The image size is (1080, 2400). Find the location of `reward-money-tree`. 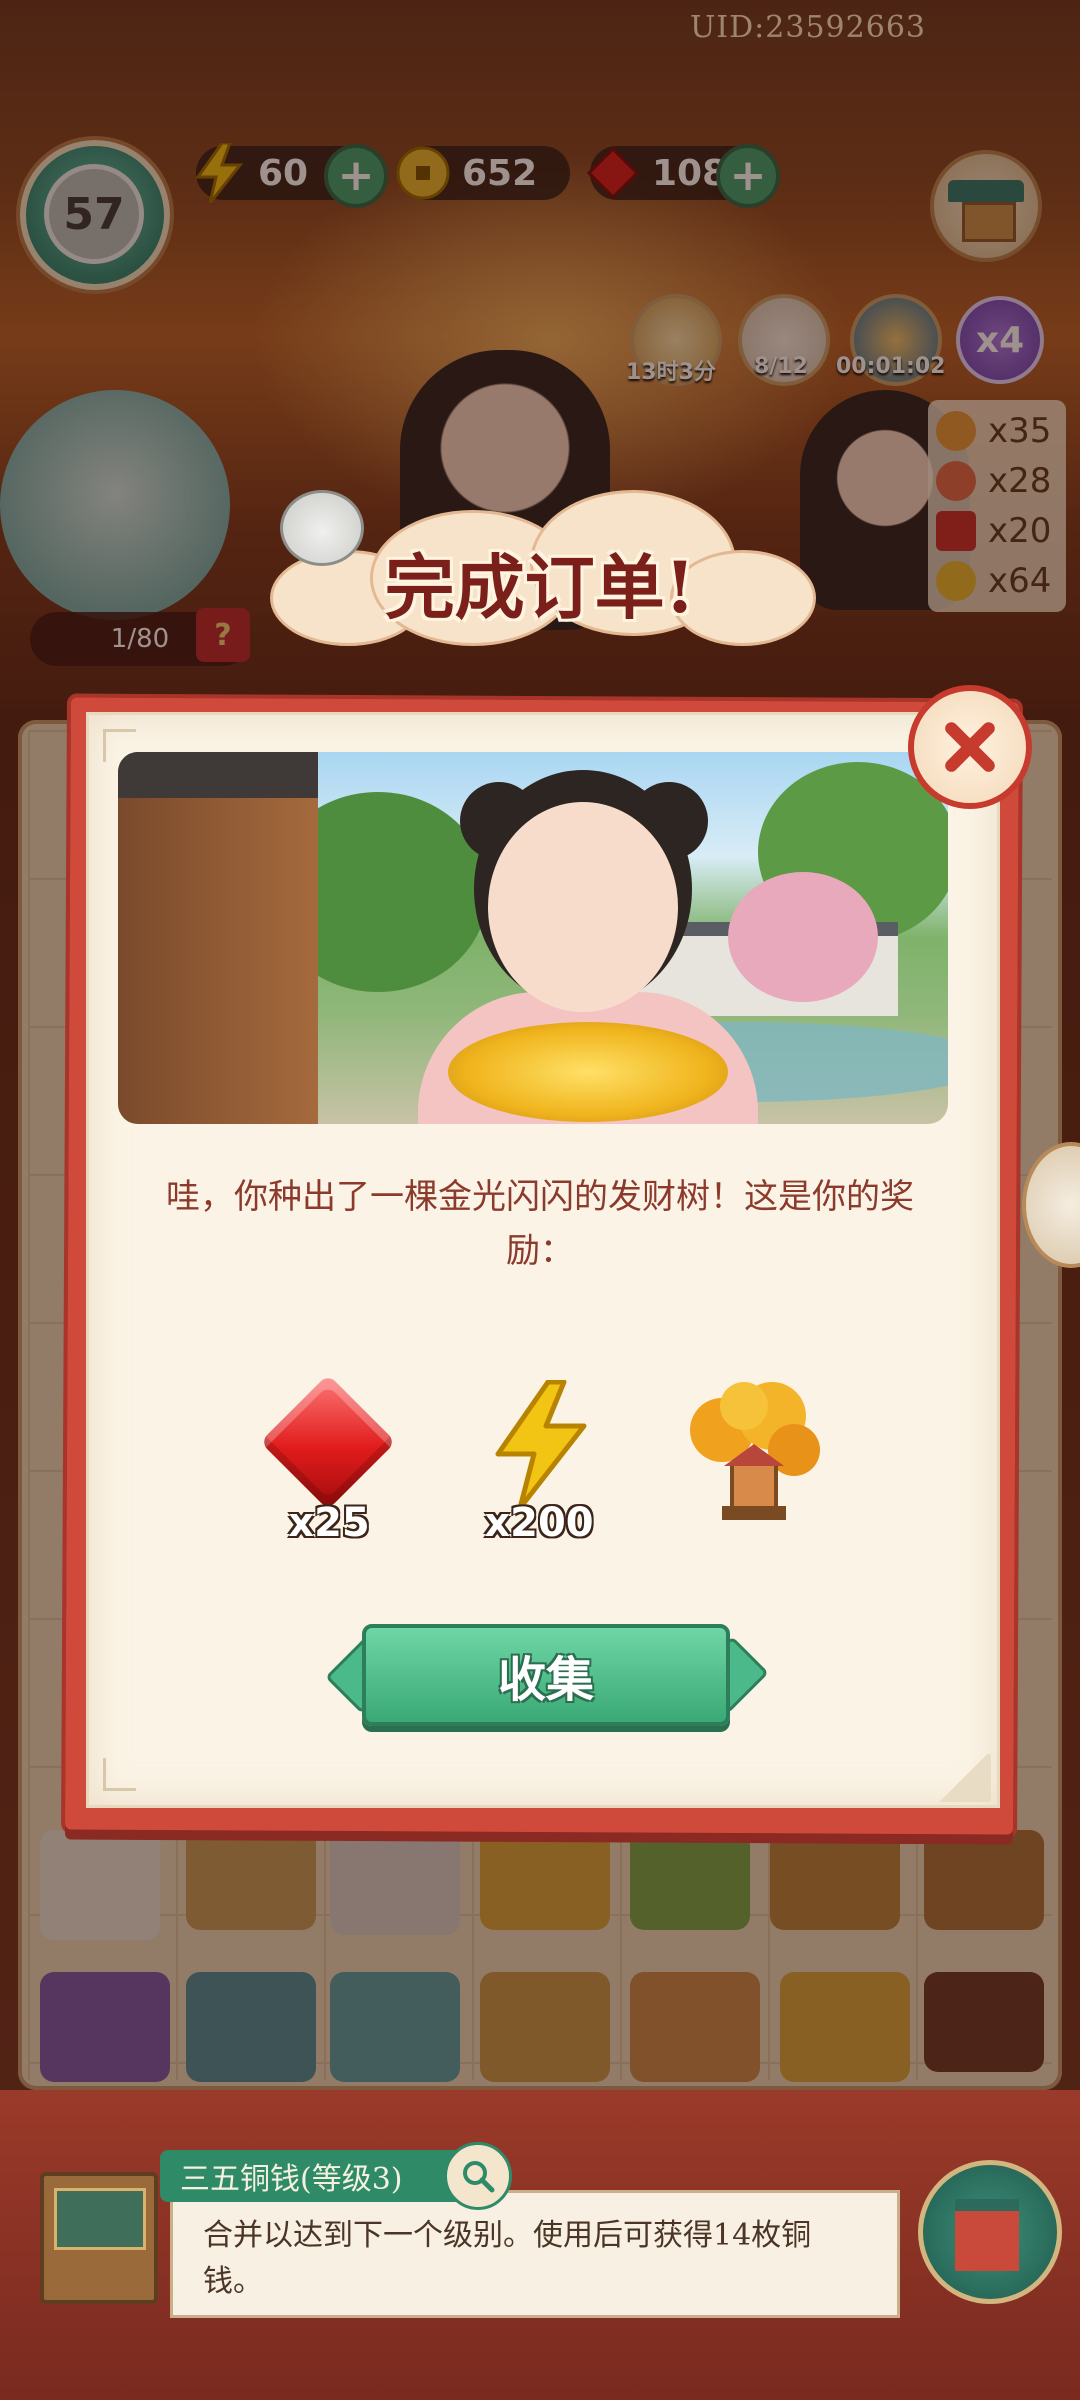

reward-money-tree is located at coordinates (749, 1470).